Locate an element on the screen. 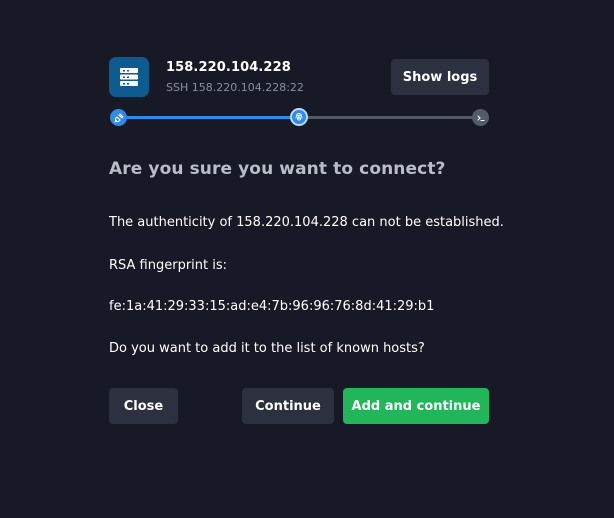  server-icon is located at coordinates (129, 77).